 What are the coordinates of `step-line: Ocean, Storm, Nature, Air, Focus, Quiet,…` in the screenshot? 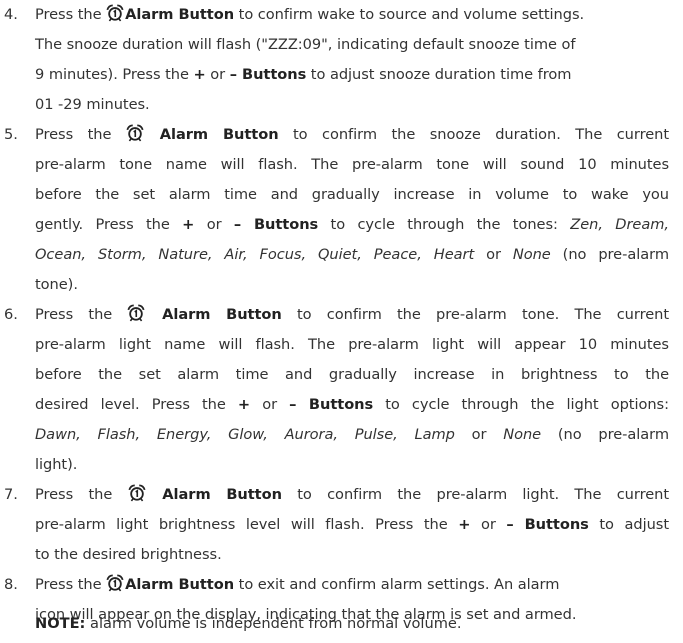 It's located at (352, 255).